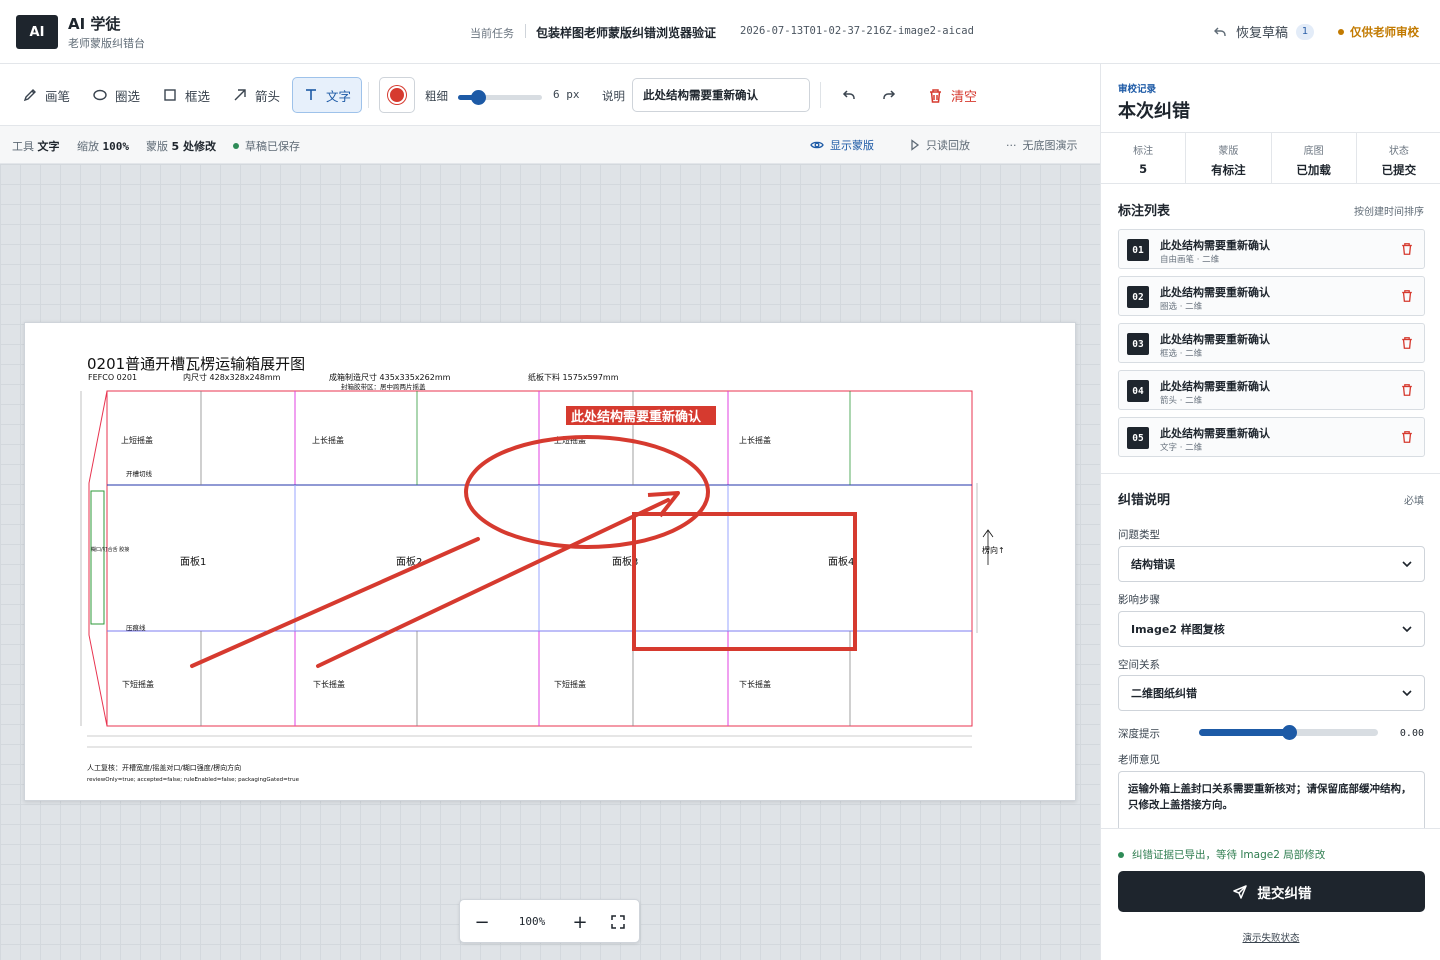 The height and width of the screenshot is (960, 1440). I want to click on submit-label: 提交纠错, so click(1284, 893).